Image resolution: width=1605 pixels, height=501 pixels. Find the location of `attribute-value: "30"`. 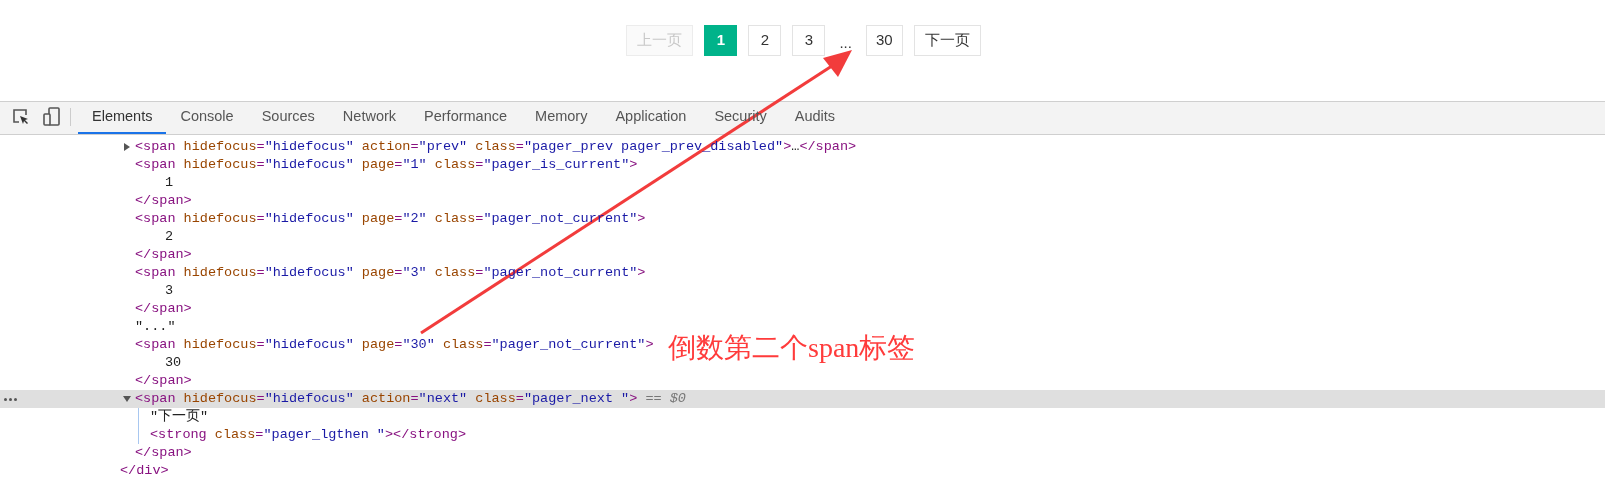

attribute-value: "30" is located at coordinates (418, 344).